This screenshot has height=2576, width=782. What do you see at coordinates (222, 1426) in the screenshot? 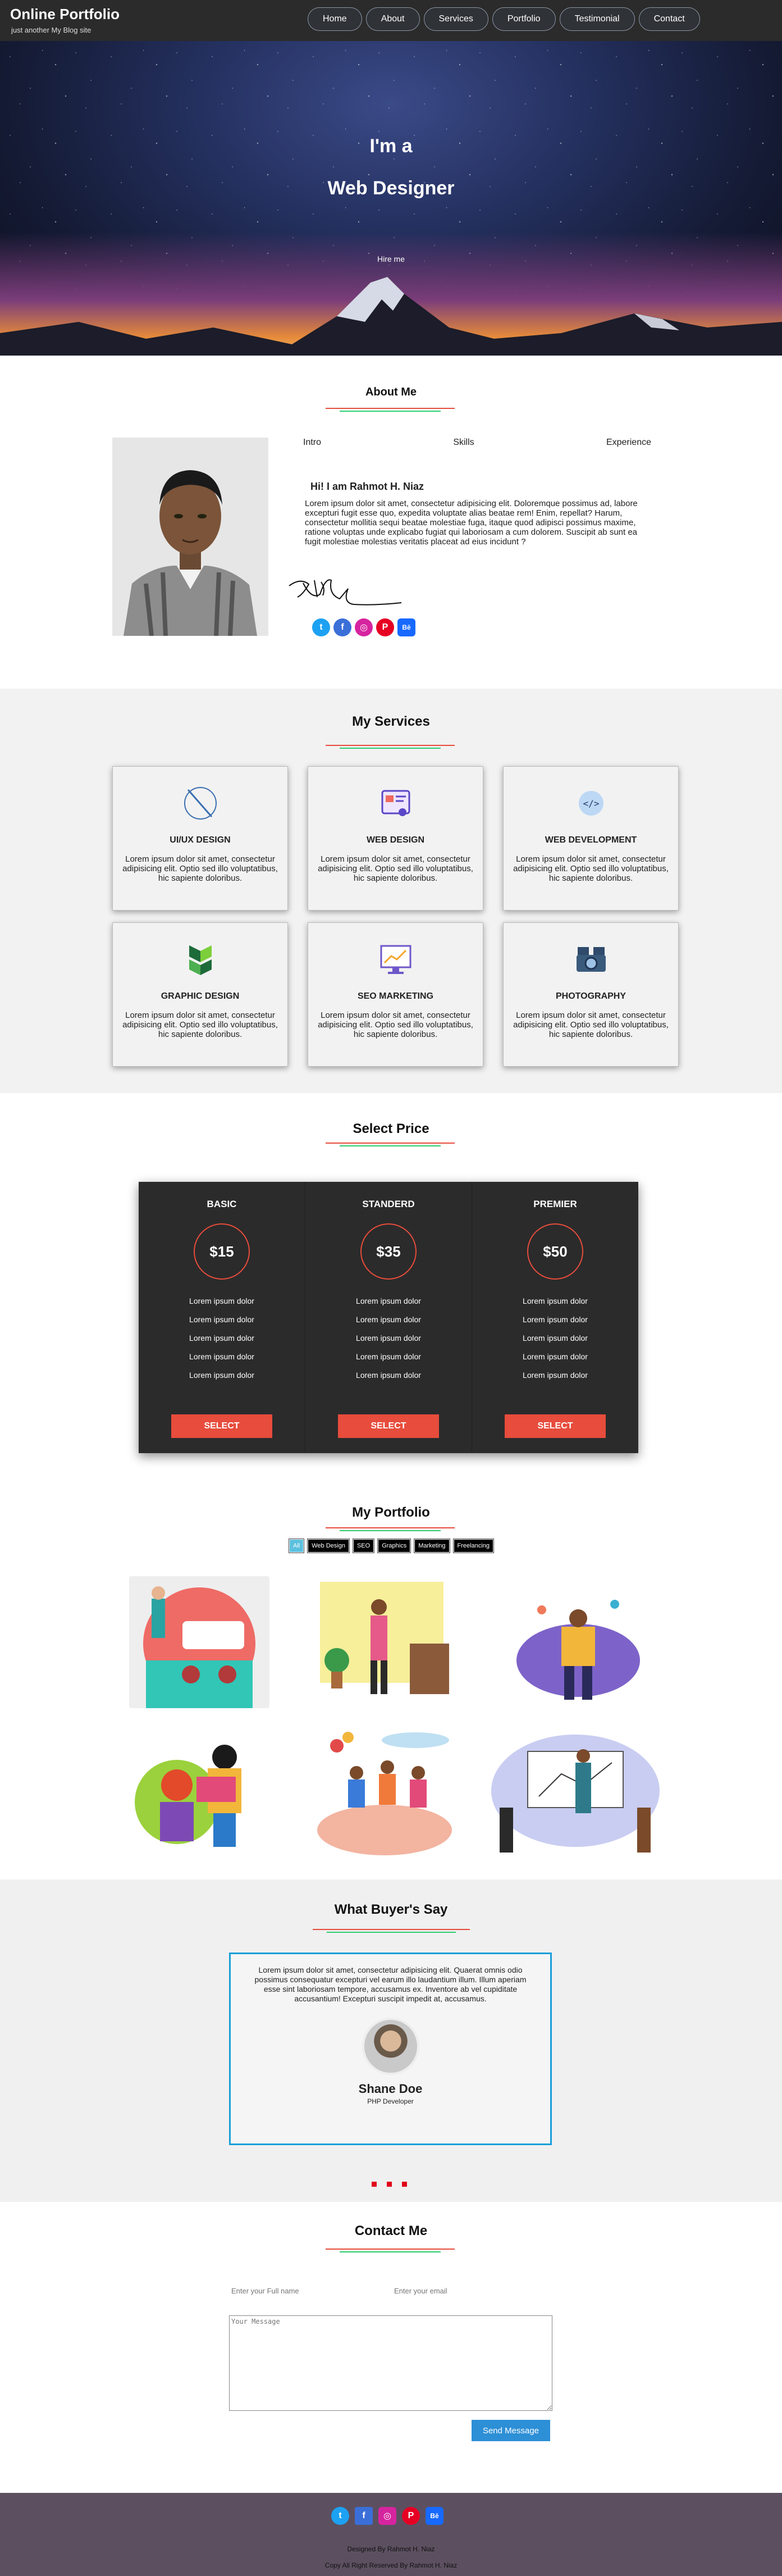
I see `select-basic-button: SELECT` at bounding box center [222, 1426].